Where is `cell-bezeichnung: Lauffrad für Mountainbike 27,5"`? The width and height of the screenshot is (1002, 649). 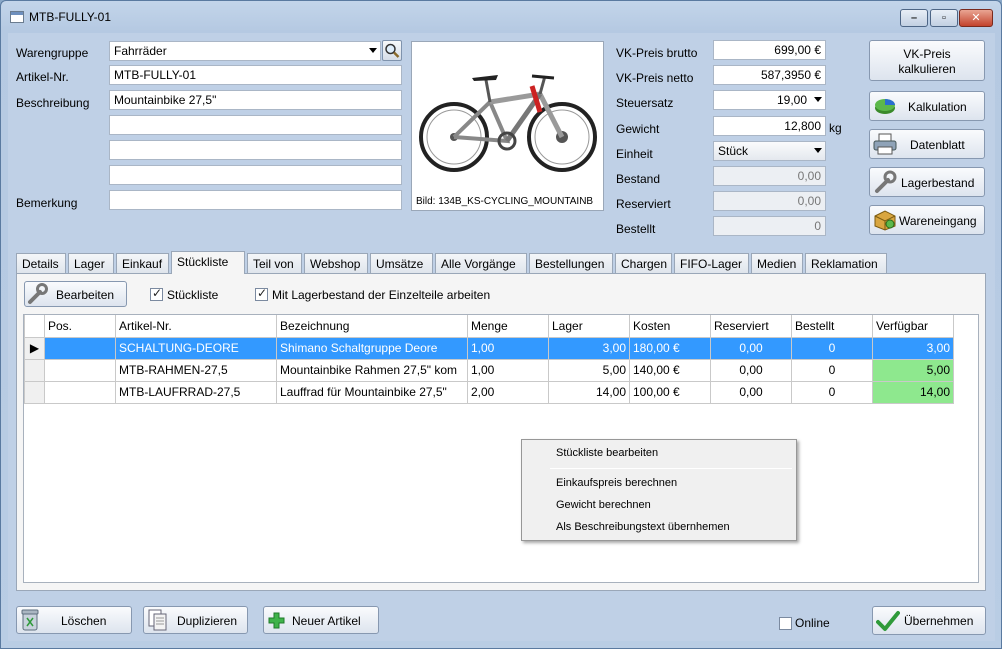 cell-bezeichnung: Lauffrad für Mountainbike 27,5" is located at coordinates (372, 392).